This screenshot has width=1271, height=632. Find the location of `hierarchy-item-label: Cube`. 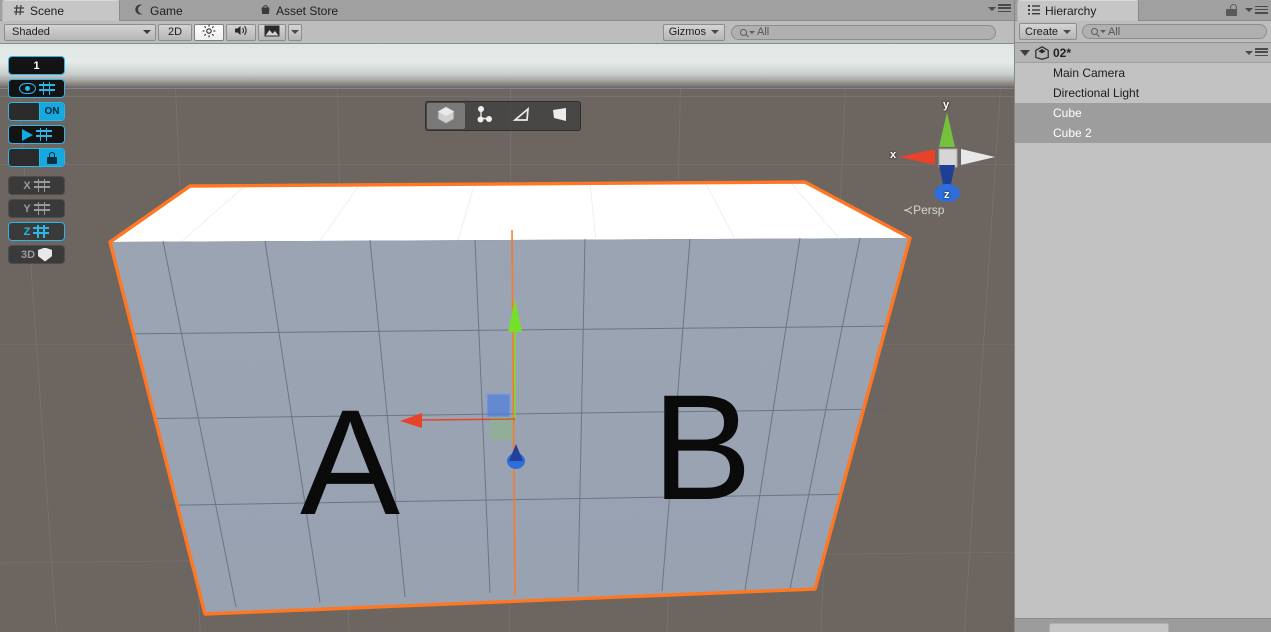

hierarchy-item-label: Cube is located at coordinates (1067, 113).